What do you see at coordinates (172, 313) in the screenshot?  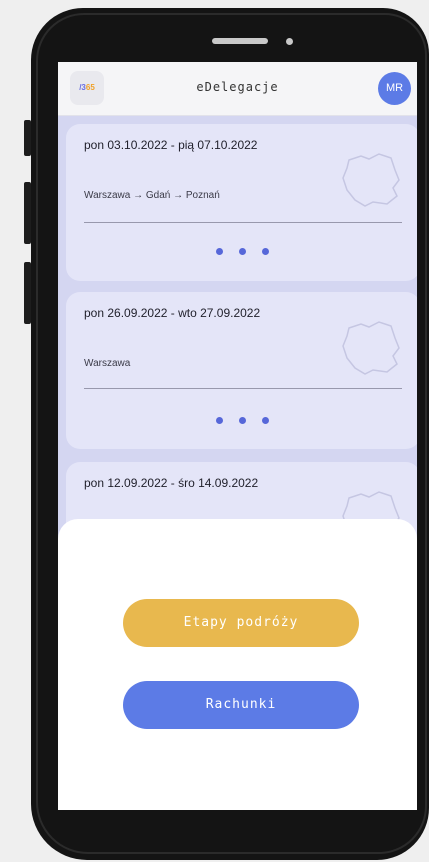 I see `trip-dates: pon 26.09.2022 - wto 27.09.2022` at bounding box center [172, 313].